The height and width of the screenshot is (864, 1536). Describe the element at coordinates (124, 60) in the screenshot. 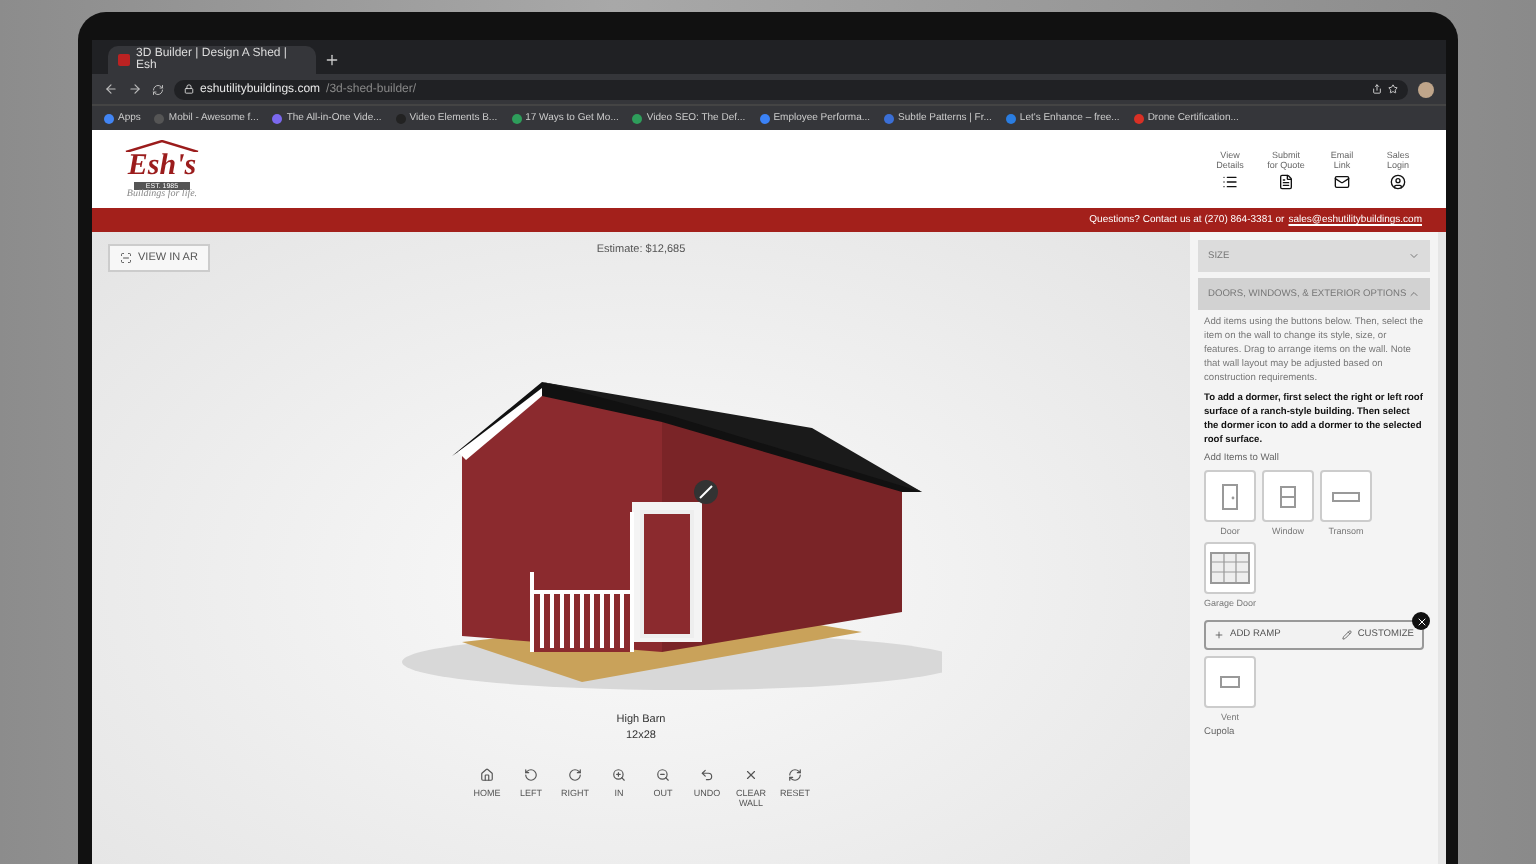

I see `favicon-icon` at that location.